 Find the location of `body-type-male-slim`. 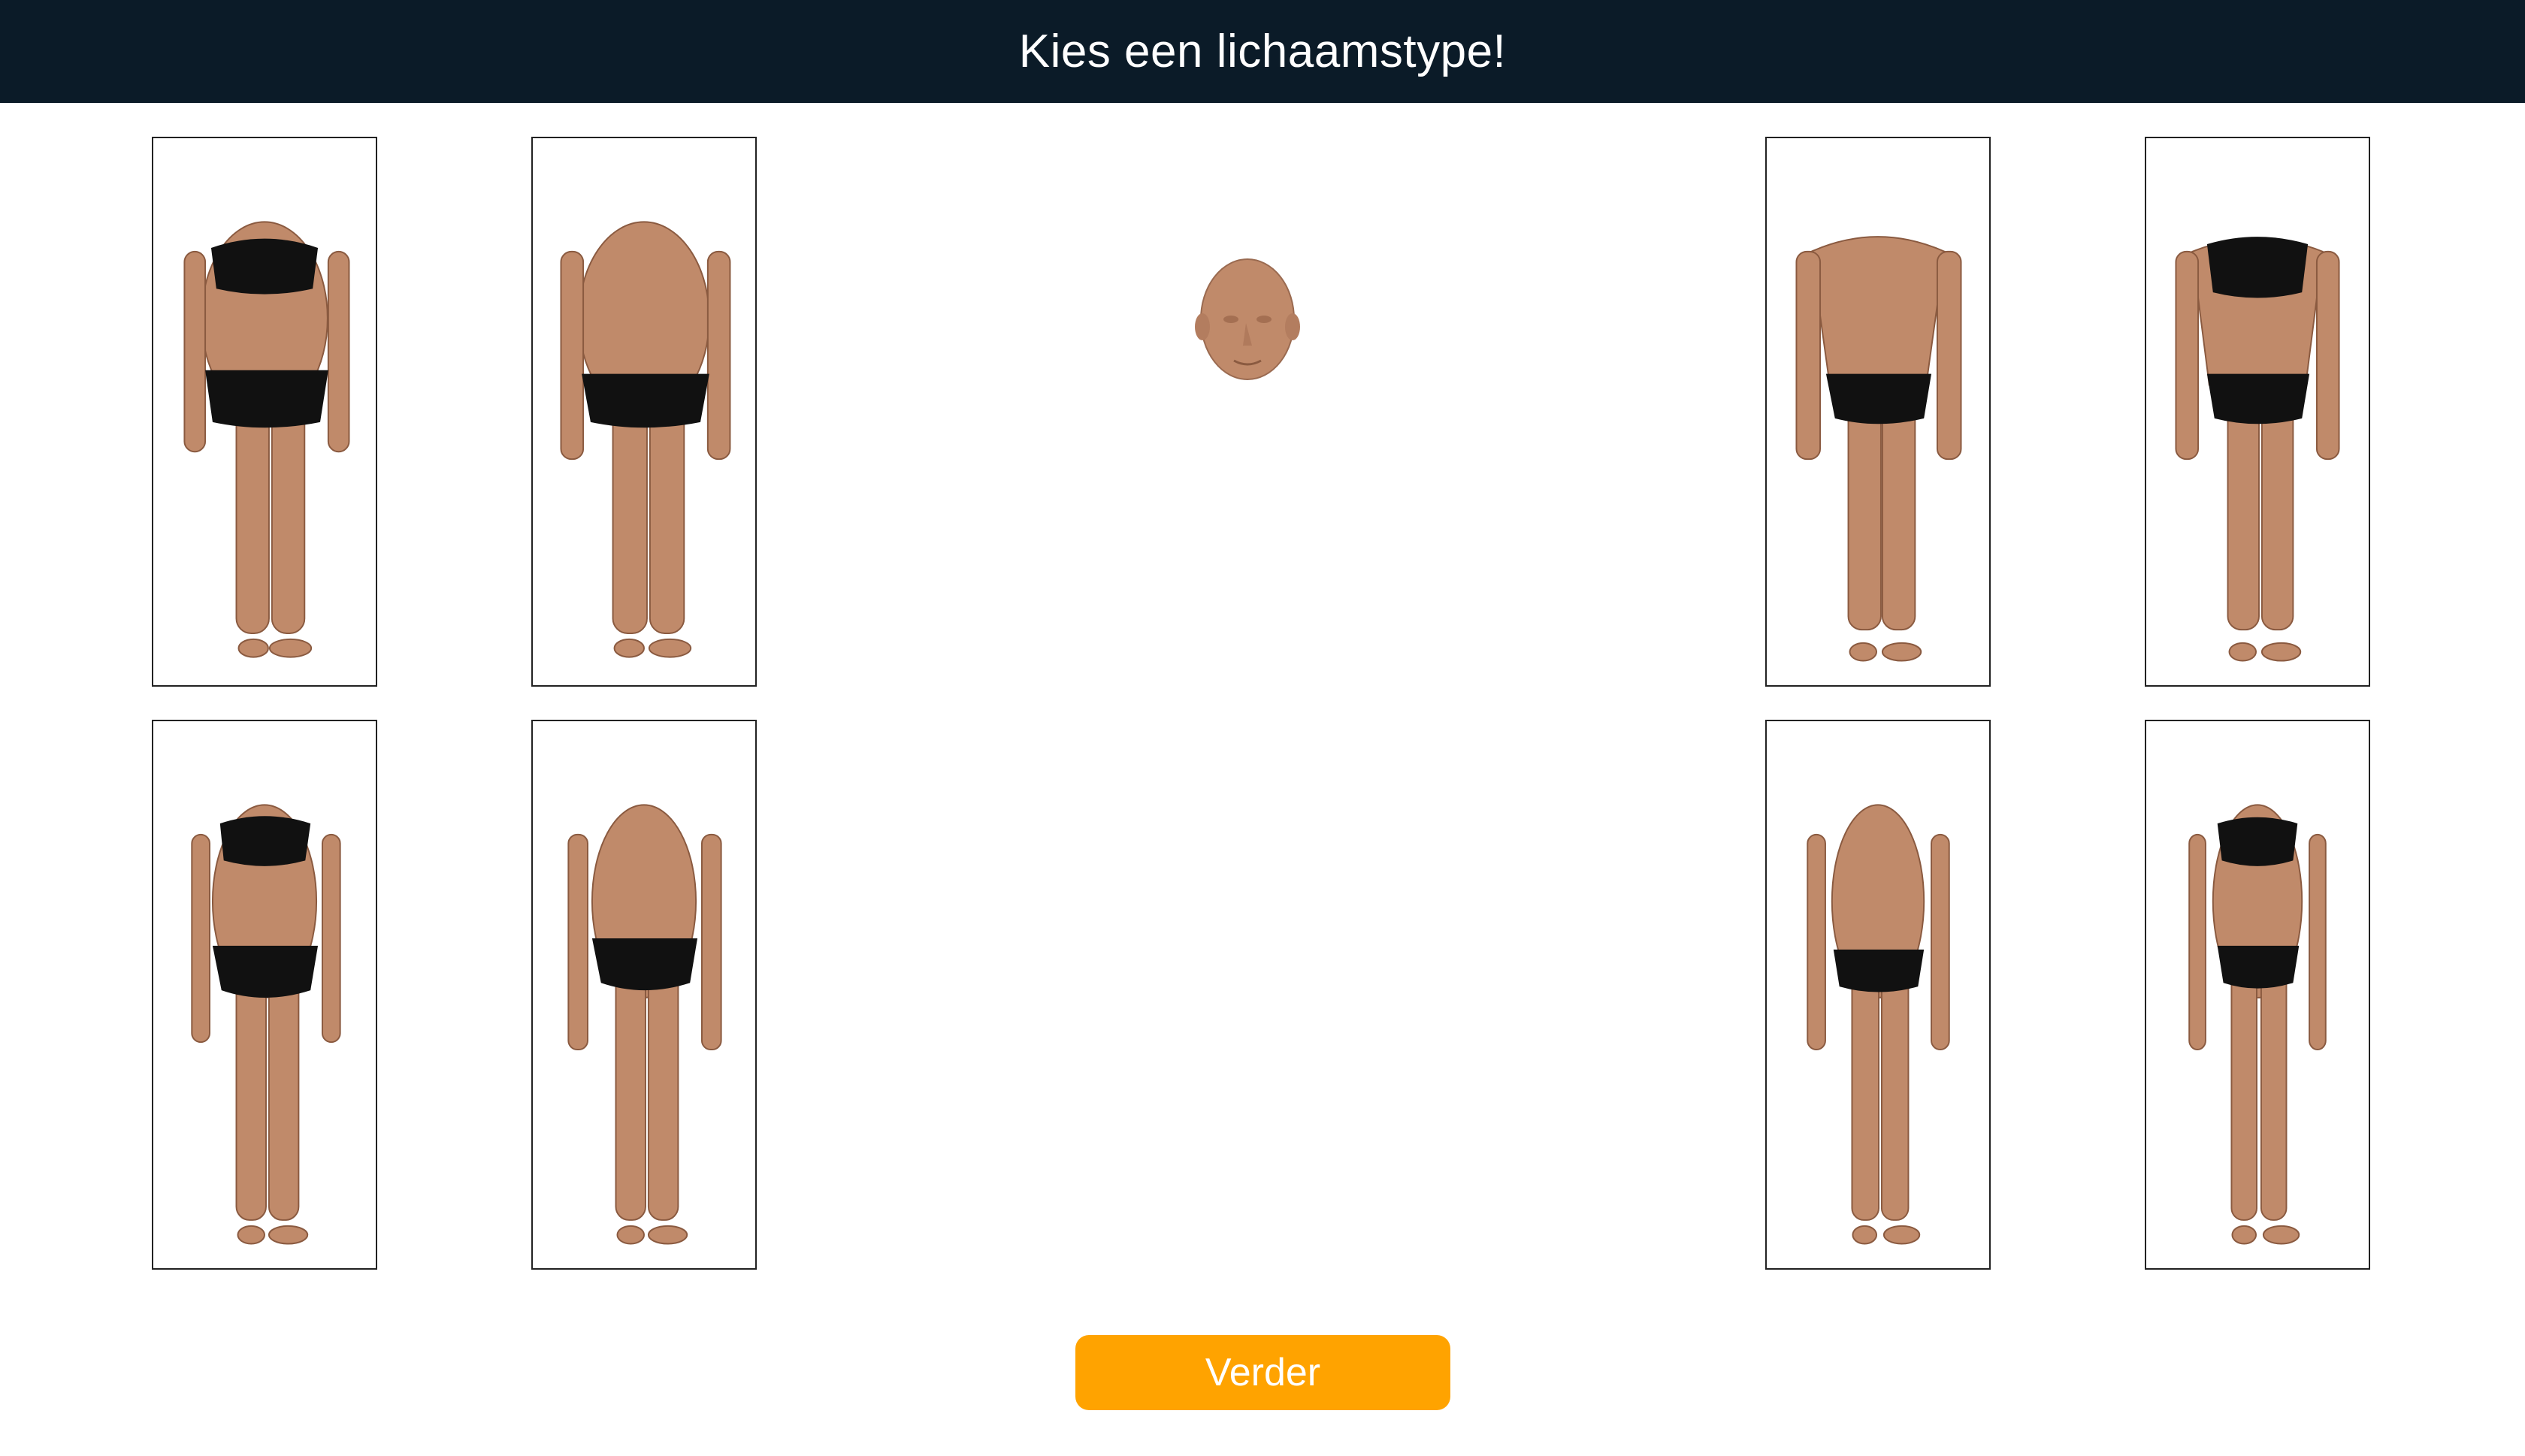

body-type-male-slim is located at coordinates (1878, 995).